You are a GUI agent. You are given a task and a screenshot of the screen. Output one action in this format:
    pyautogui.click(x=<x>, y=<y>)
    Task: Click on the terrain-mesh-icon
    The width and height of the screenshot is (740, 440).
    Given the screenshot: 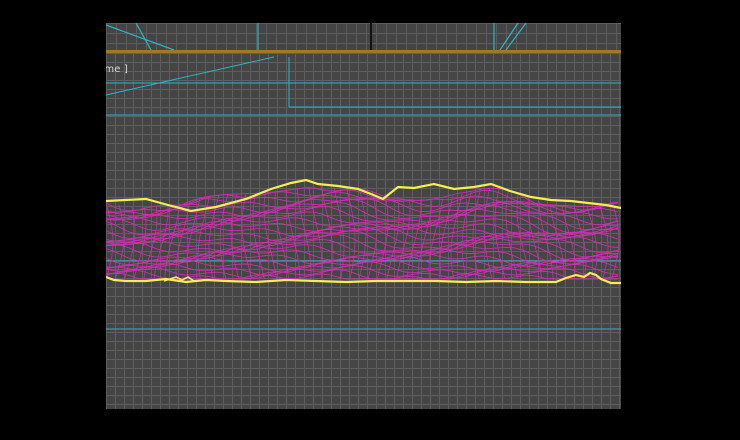 What is the action you would take?
    pyautogui.click(x=363, y=232)
    